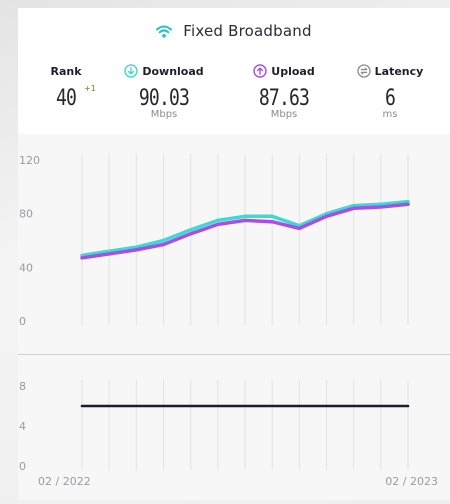  I want to click on latency-chart-y-axis: 8 4 0, so click(22, 426).